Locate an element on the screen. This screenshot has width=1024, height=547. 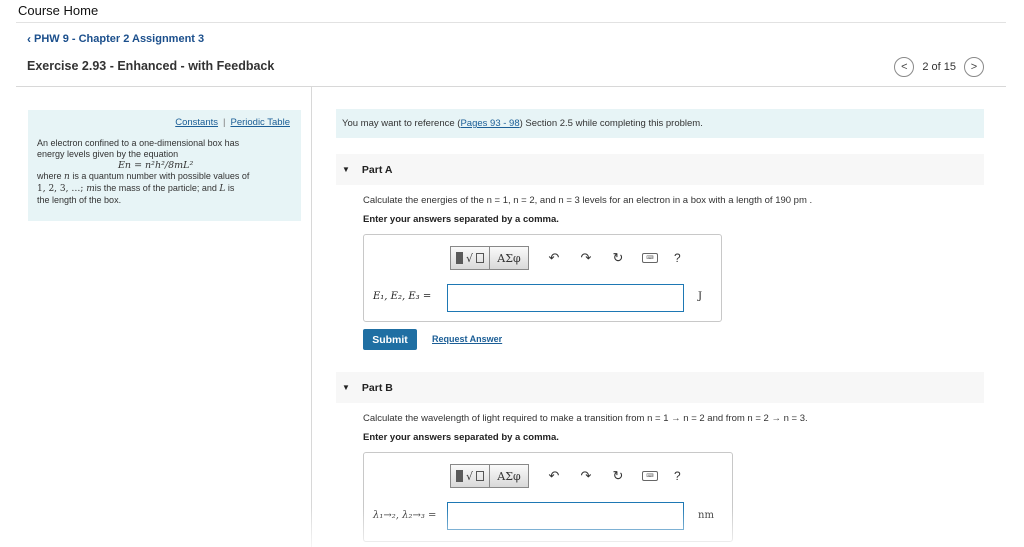
quantum-values: 1, 2, 3, …; is located at coordinates (60, 189).